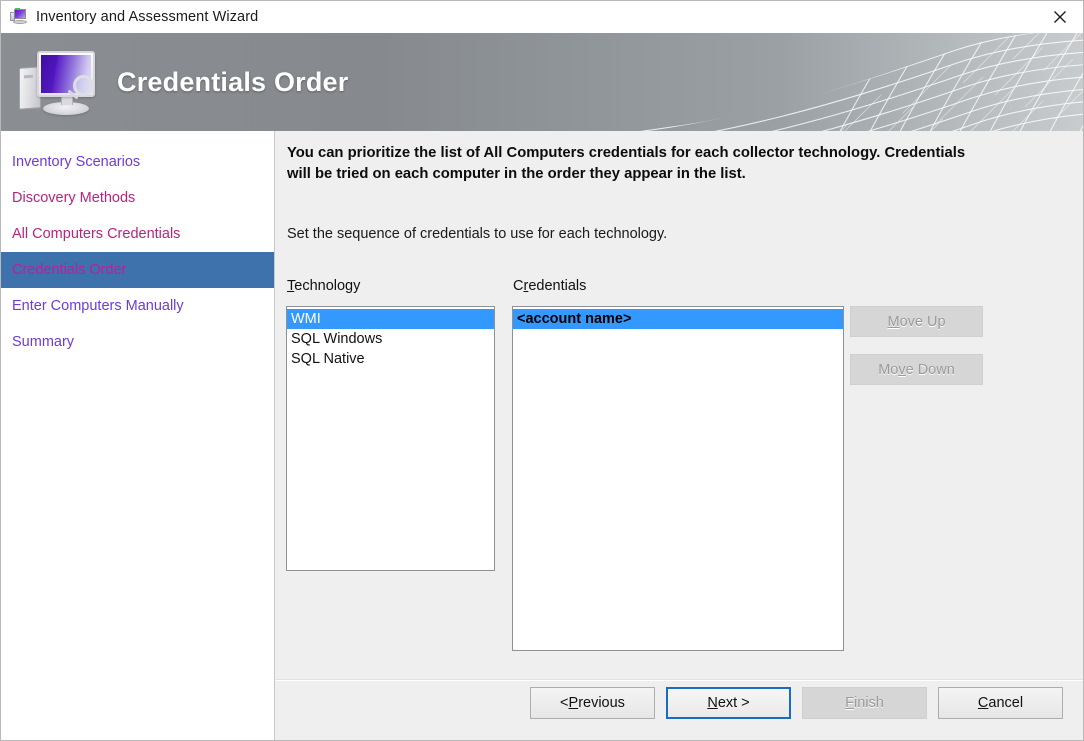  Describe the element at coordinates (324, 286) in the screenshot. I see `technology-label: Technology` at that location.